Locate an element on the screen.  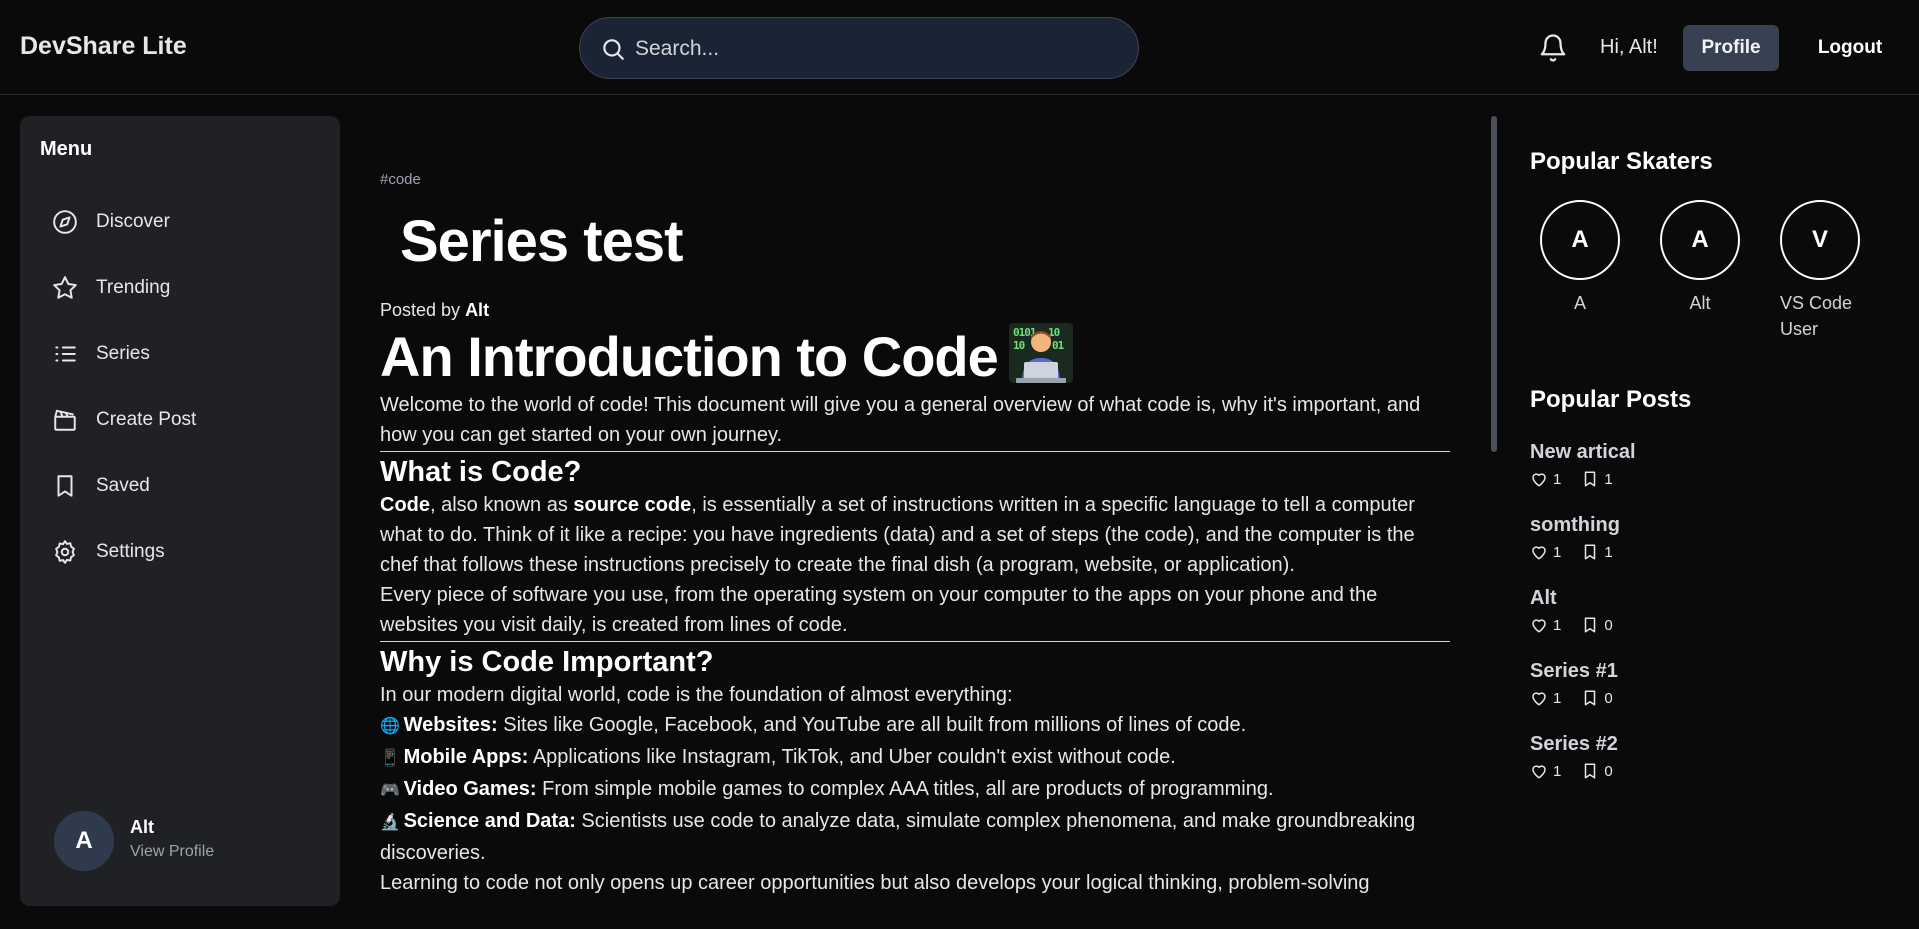
profile-button: Profile is located at coordinates (1731, 48).